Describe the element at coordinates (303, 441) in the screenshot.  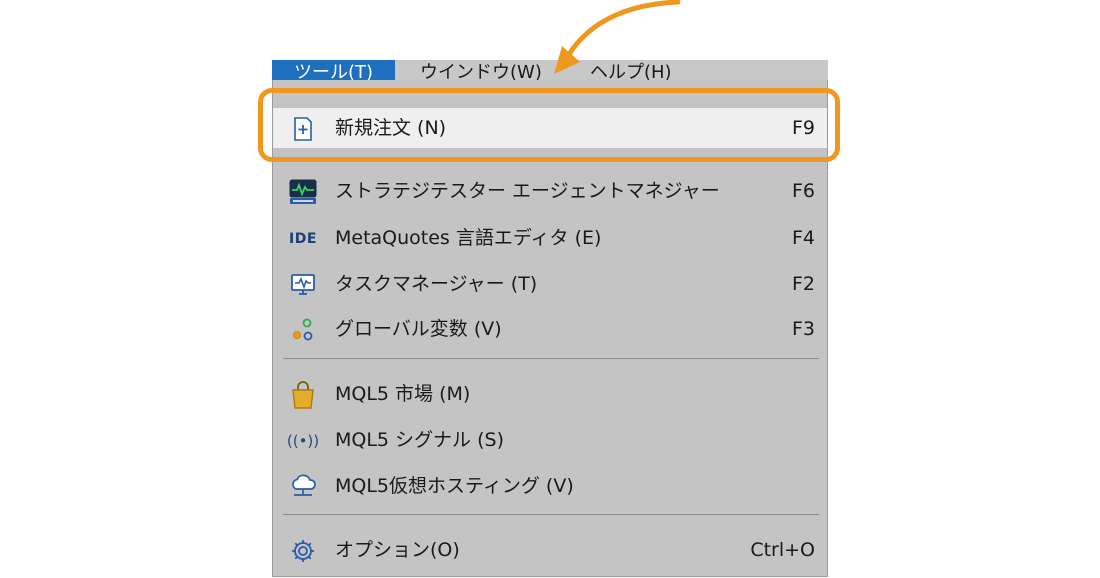
I see `signal-icon: ((•))` at that location.